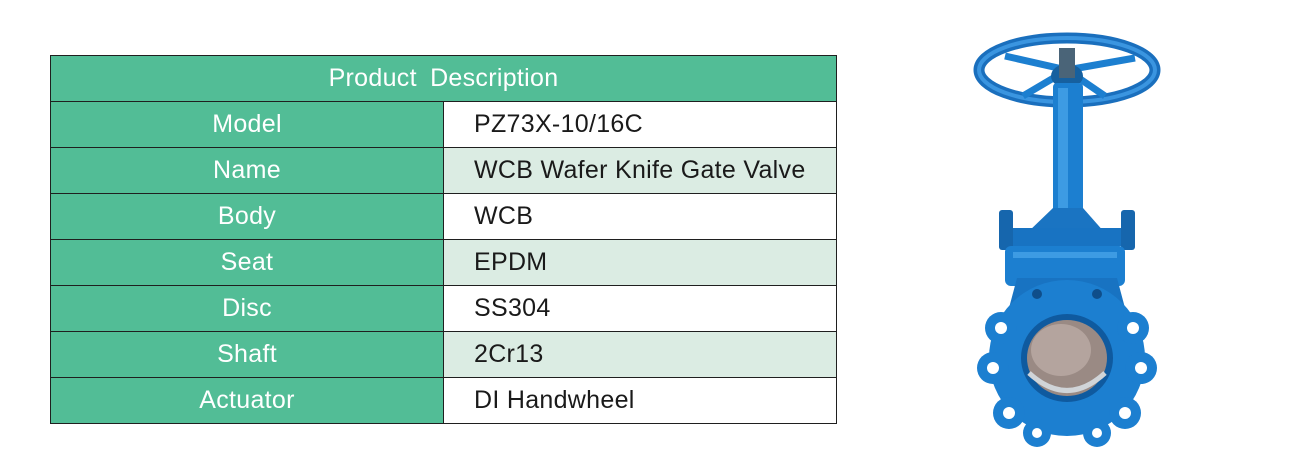 This screenshot has height=474, width=1300. I want to click on row-label: Shaft, so click(247, 354).